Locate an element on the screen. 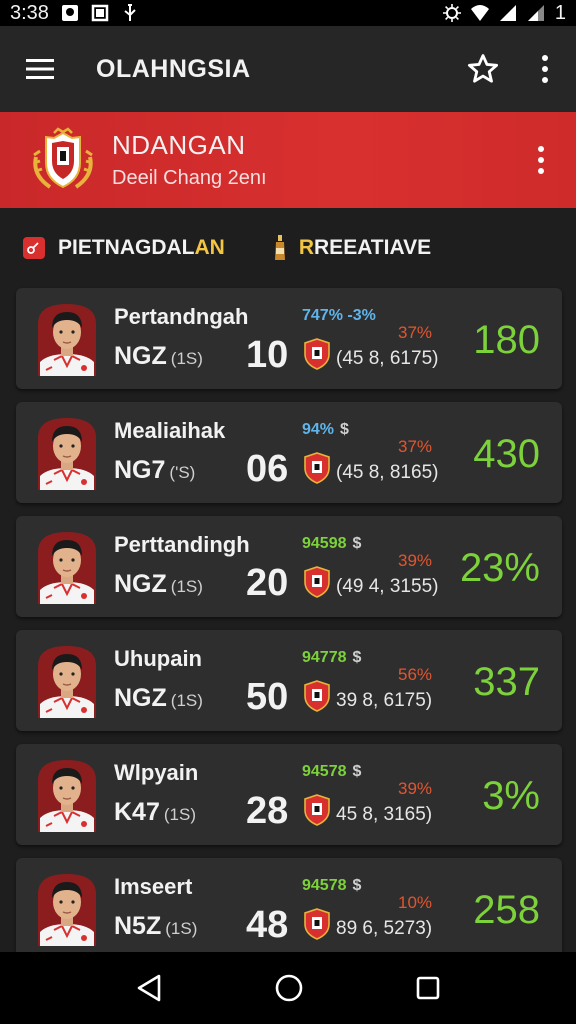 The height and width of the screenshot is (1024, 576). player-code: K47 (1S) is located at coordinates (155, 812).